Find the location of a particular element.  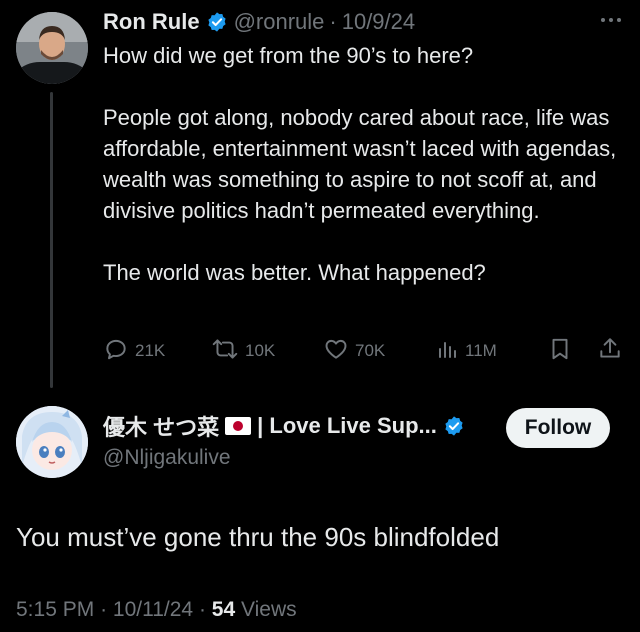

repost-button: 10K is located at coordinates (243, 351).